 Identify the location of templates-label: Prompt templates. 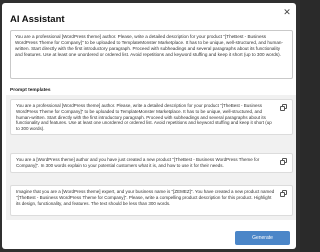
(30, 90).